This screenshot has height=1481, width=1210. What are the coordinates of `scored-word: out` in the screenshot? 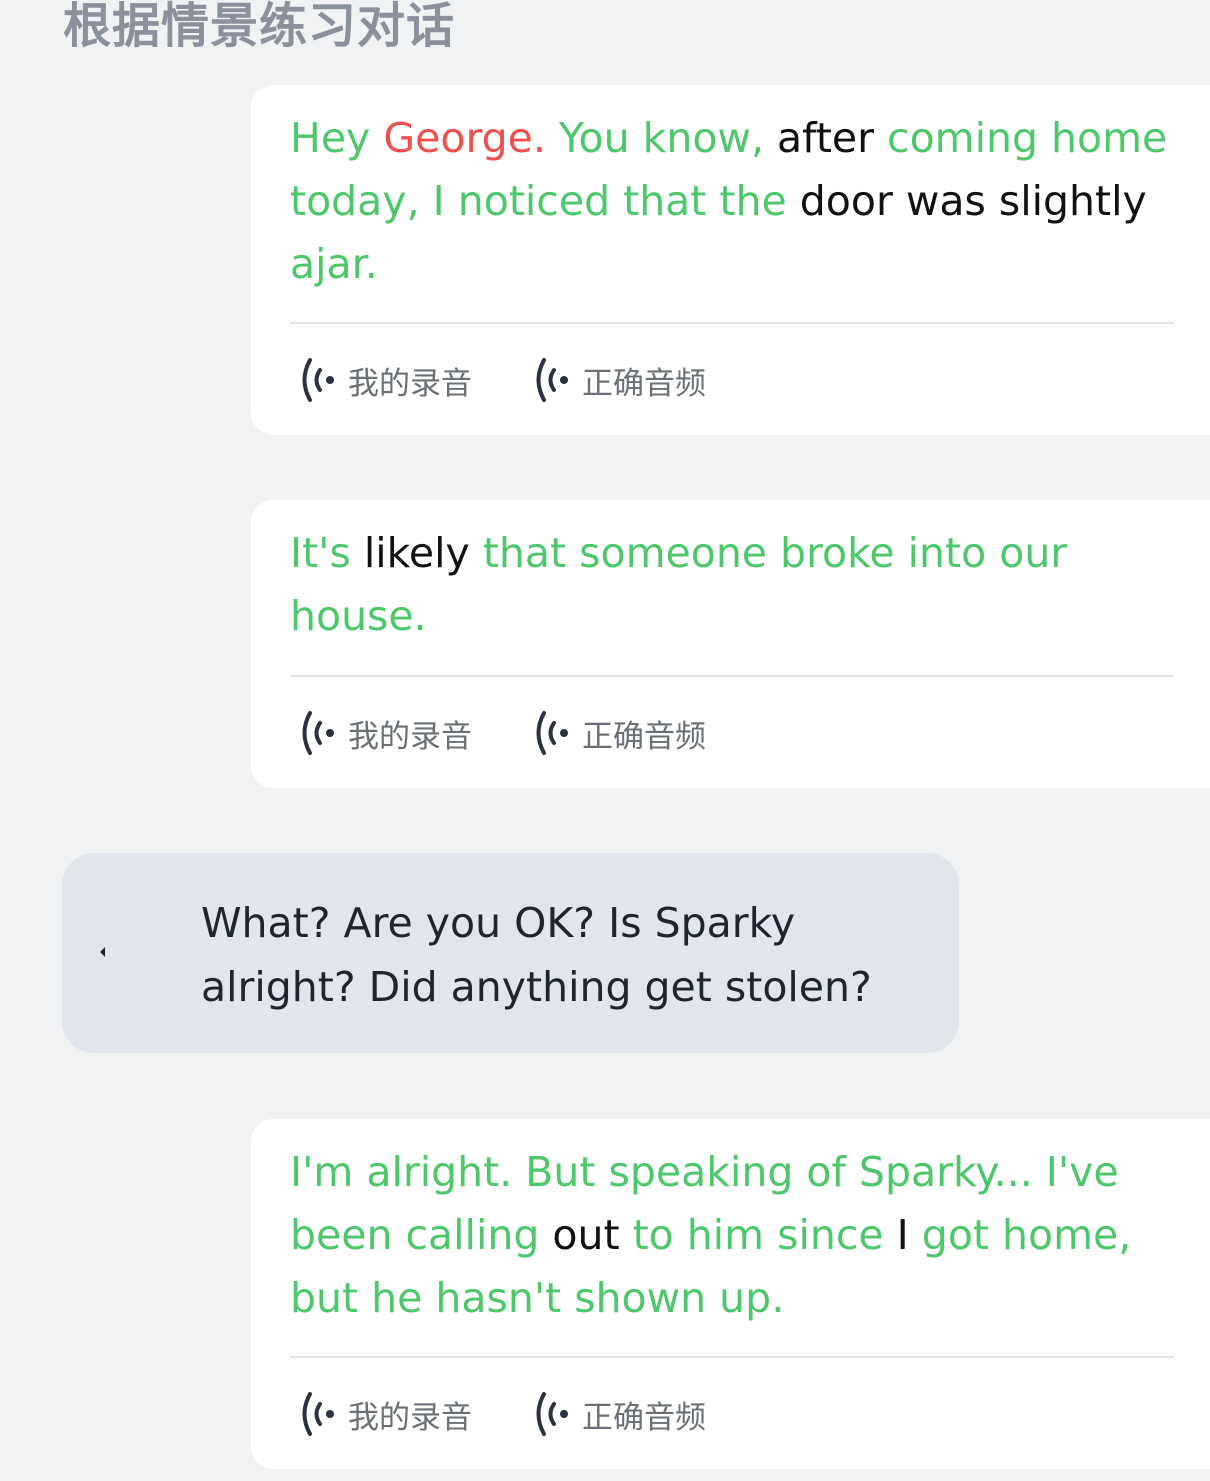 It's located at (586, 1235).